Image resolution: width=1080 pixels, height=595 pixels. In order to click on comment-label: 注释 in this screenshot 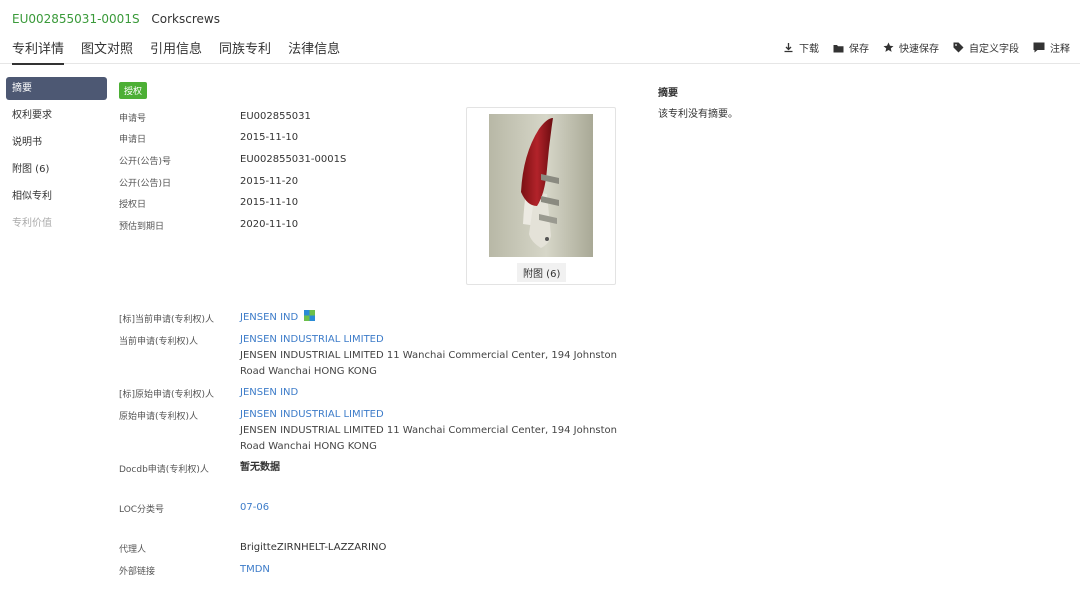, I will do `click(1060, 49)`.